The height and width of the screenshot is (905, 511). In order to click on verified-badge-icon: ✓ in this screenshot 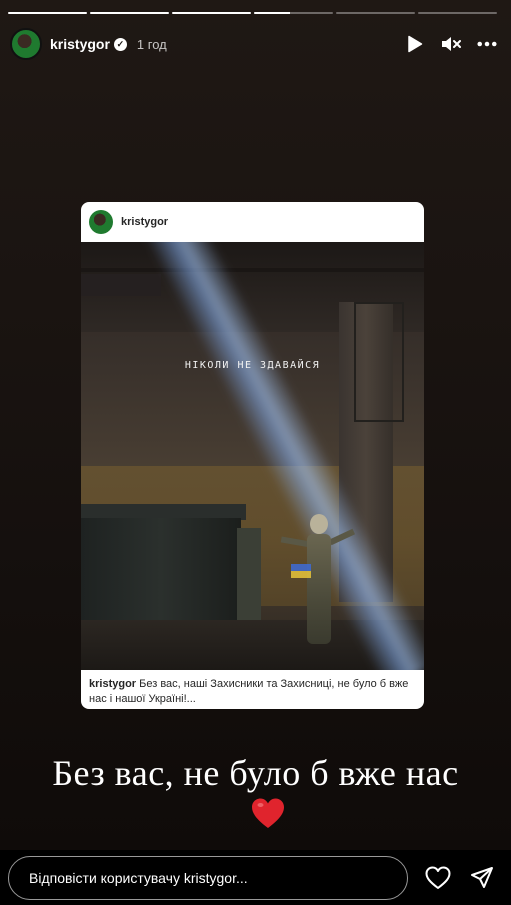, I will do `click(120, 44)`.